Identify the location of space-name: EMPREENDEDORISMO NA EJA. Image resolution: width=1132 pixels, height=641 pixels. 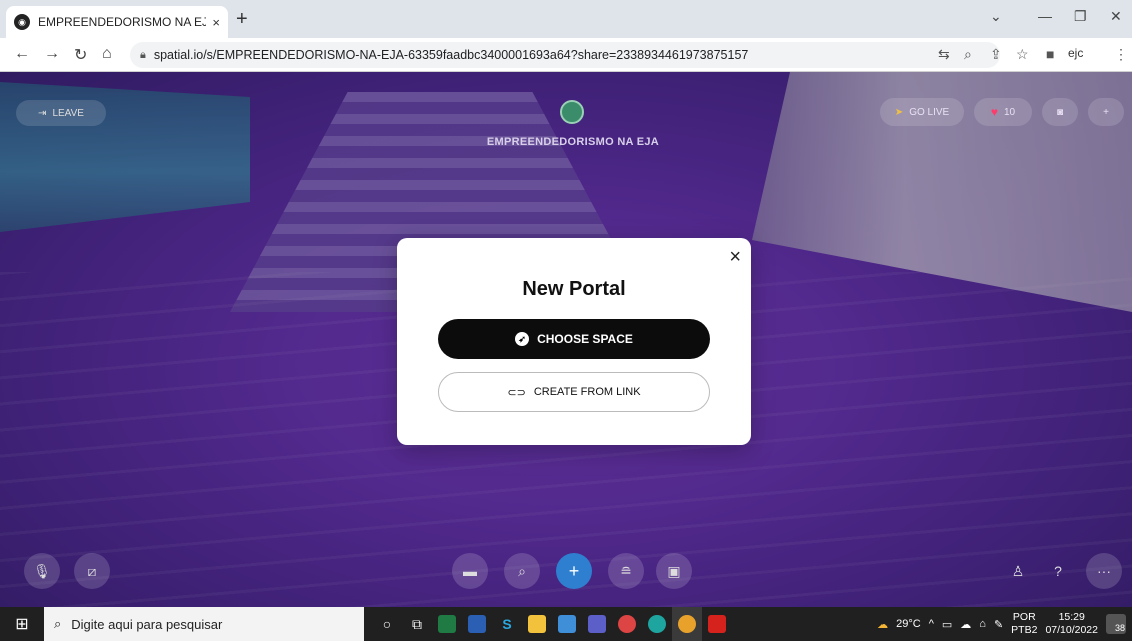
(573, 142).